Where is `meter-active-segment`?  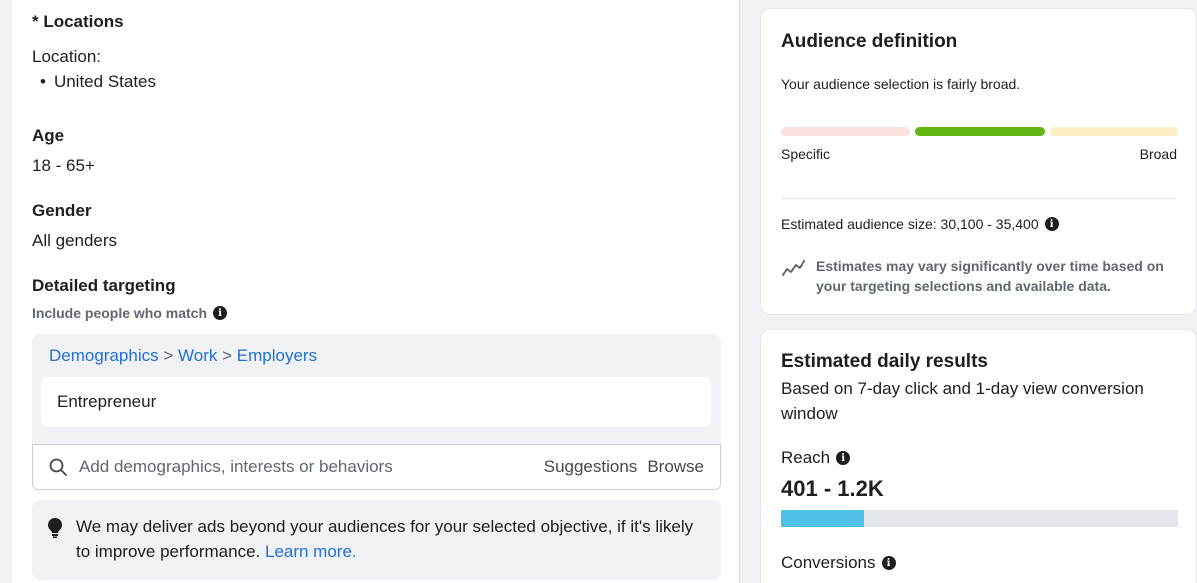 meter-active-segment is located at coordinates (980, 131).